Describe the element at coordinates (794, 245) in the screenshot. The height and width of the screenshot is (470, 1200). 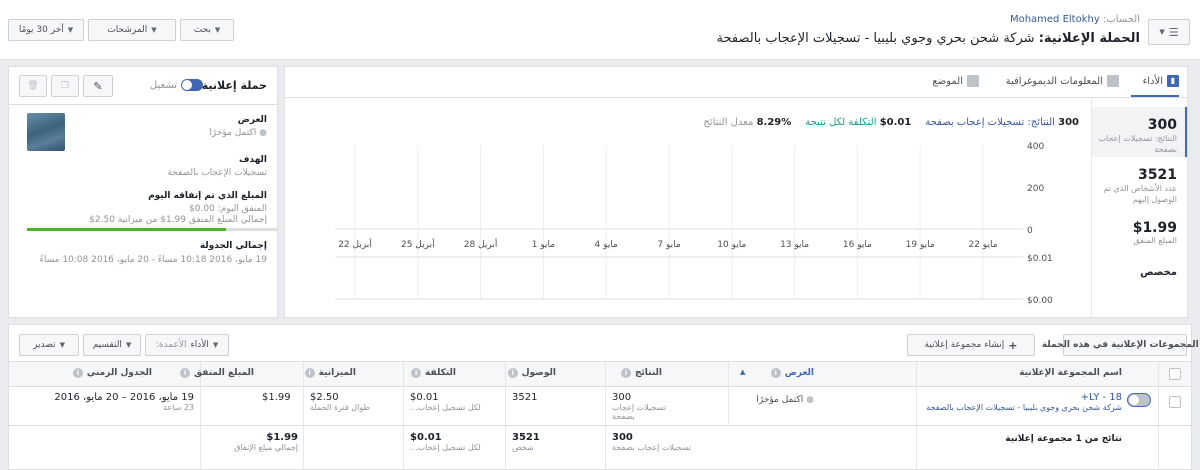
I see `x-tick-label: مايو 13` at that location.